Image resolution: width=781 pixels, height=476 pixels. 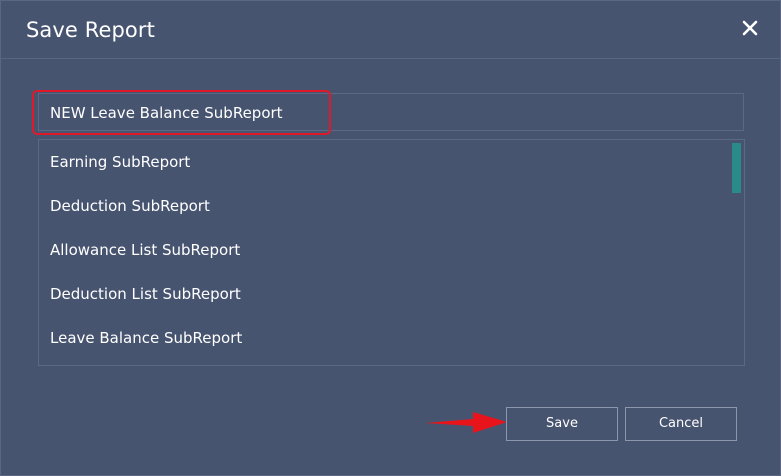 What do you see at coordinates (562, 424) in the screenshot?
I see `save-button: Save` at bounding box center [562, 424].